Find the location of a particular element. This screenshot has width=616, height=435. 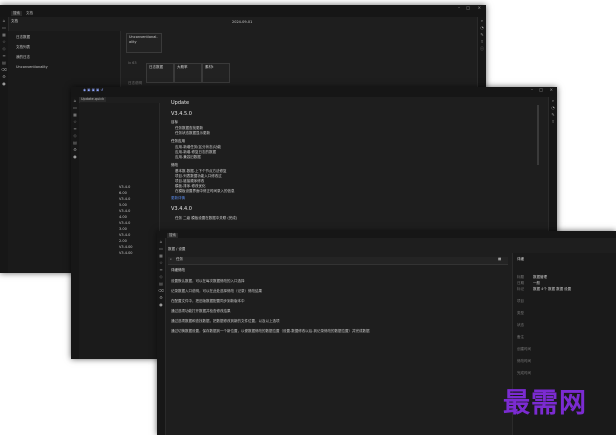

card-1: 大概率 is located at coordinates (188, 73).